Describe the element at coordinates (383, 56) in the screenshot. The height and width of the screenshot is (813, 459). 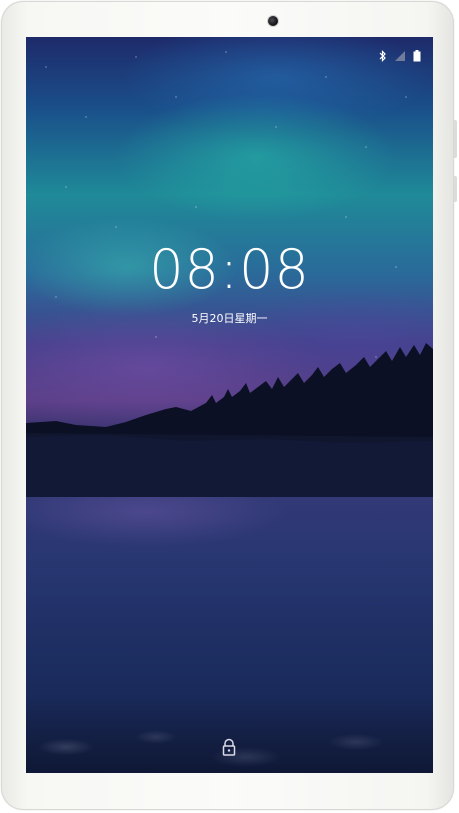
I see `bluetooth-icon` at that location.